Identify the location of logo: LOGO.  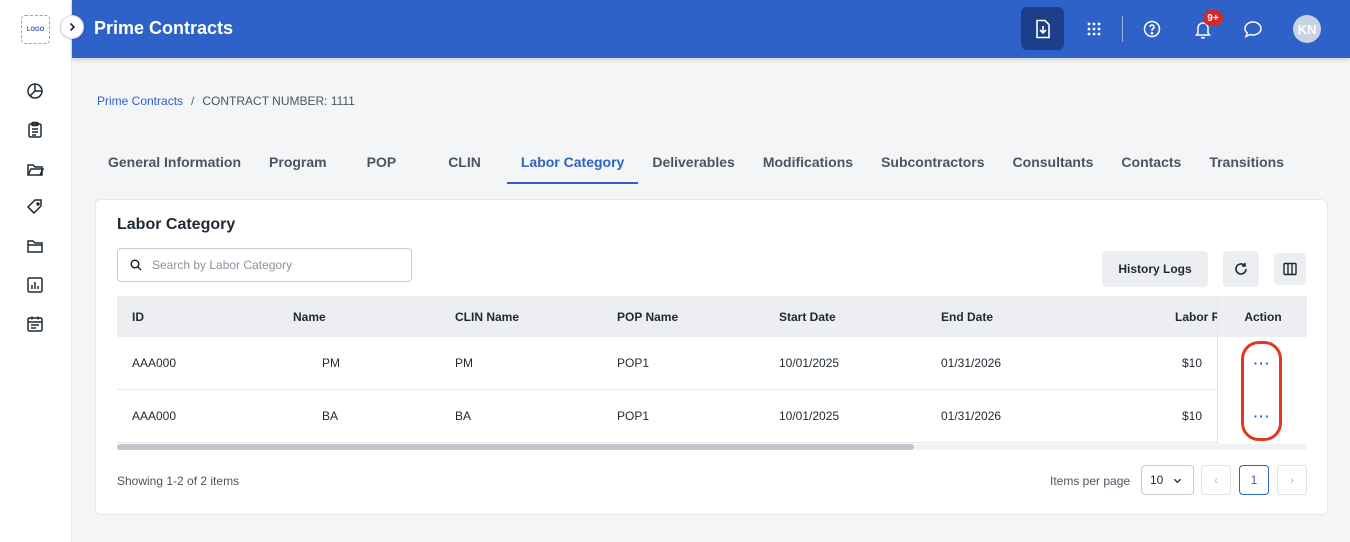
(35, 29).